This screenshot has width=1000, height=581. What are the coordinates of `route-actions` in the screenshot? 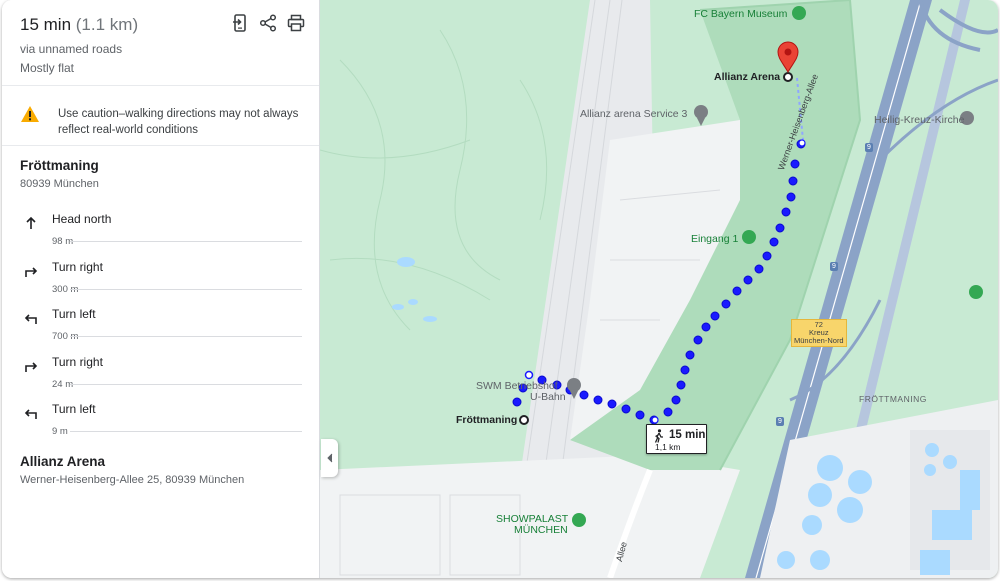 It's located at (268, 23).